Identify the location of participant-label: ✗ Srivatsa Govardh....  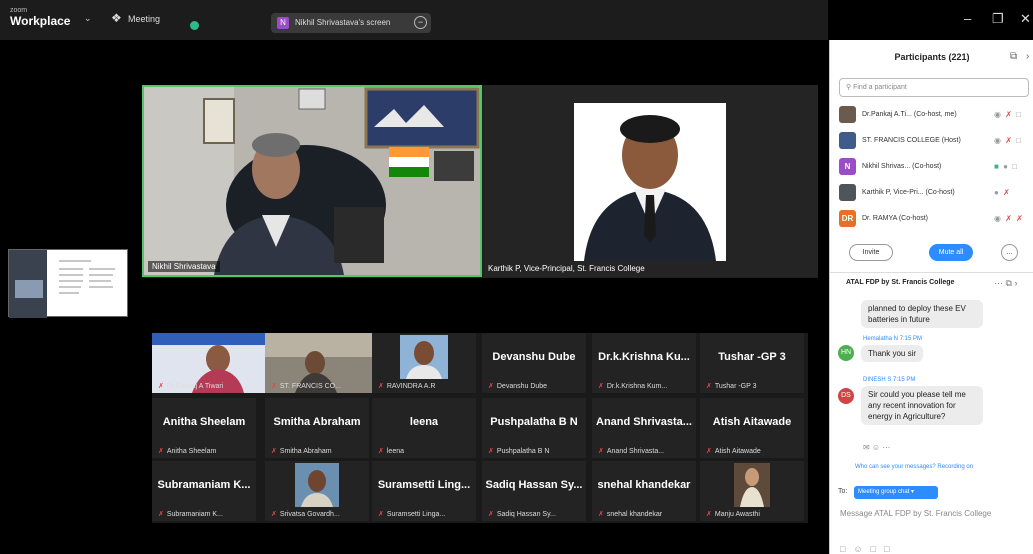
(305, 514).